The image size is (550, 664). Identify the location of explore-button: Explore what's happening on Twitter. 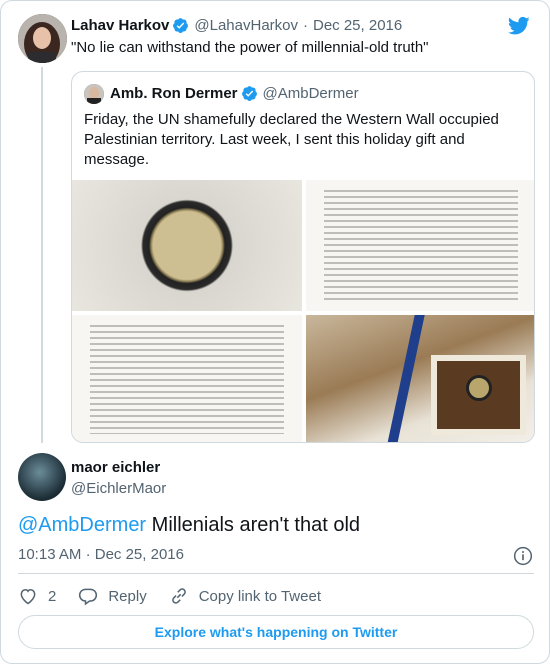
(276, 632).